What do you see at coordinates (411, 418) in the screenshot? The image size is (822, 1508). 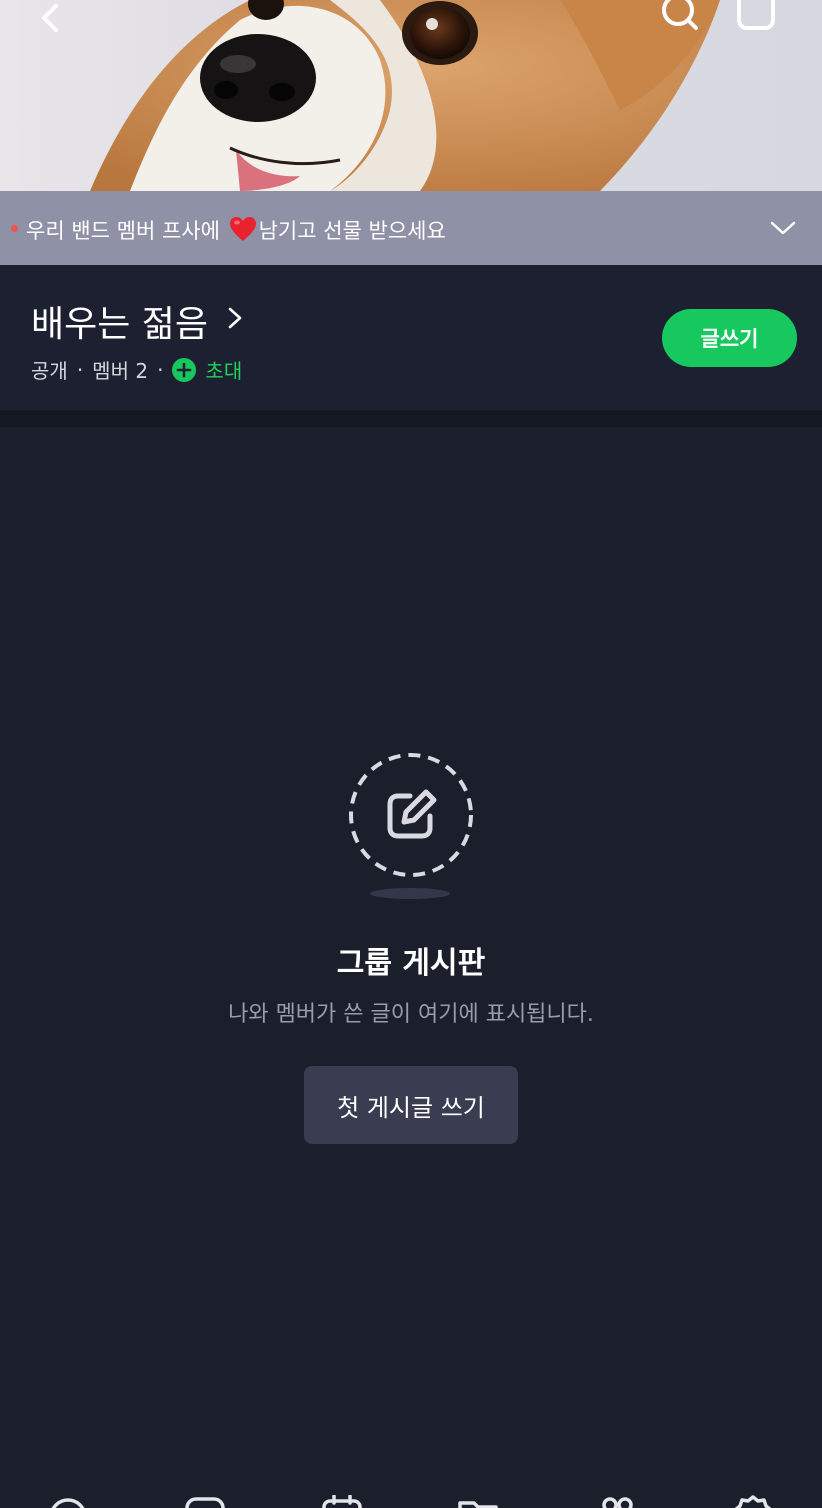 I see `section-divider` at bounding box center [411, 418].